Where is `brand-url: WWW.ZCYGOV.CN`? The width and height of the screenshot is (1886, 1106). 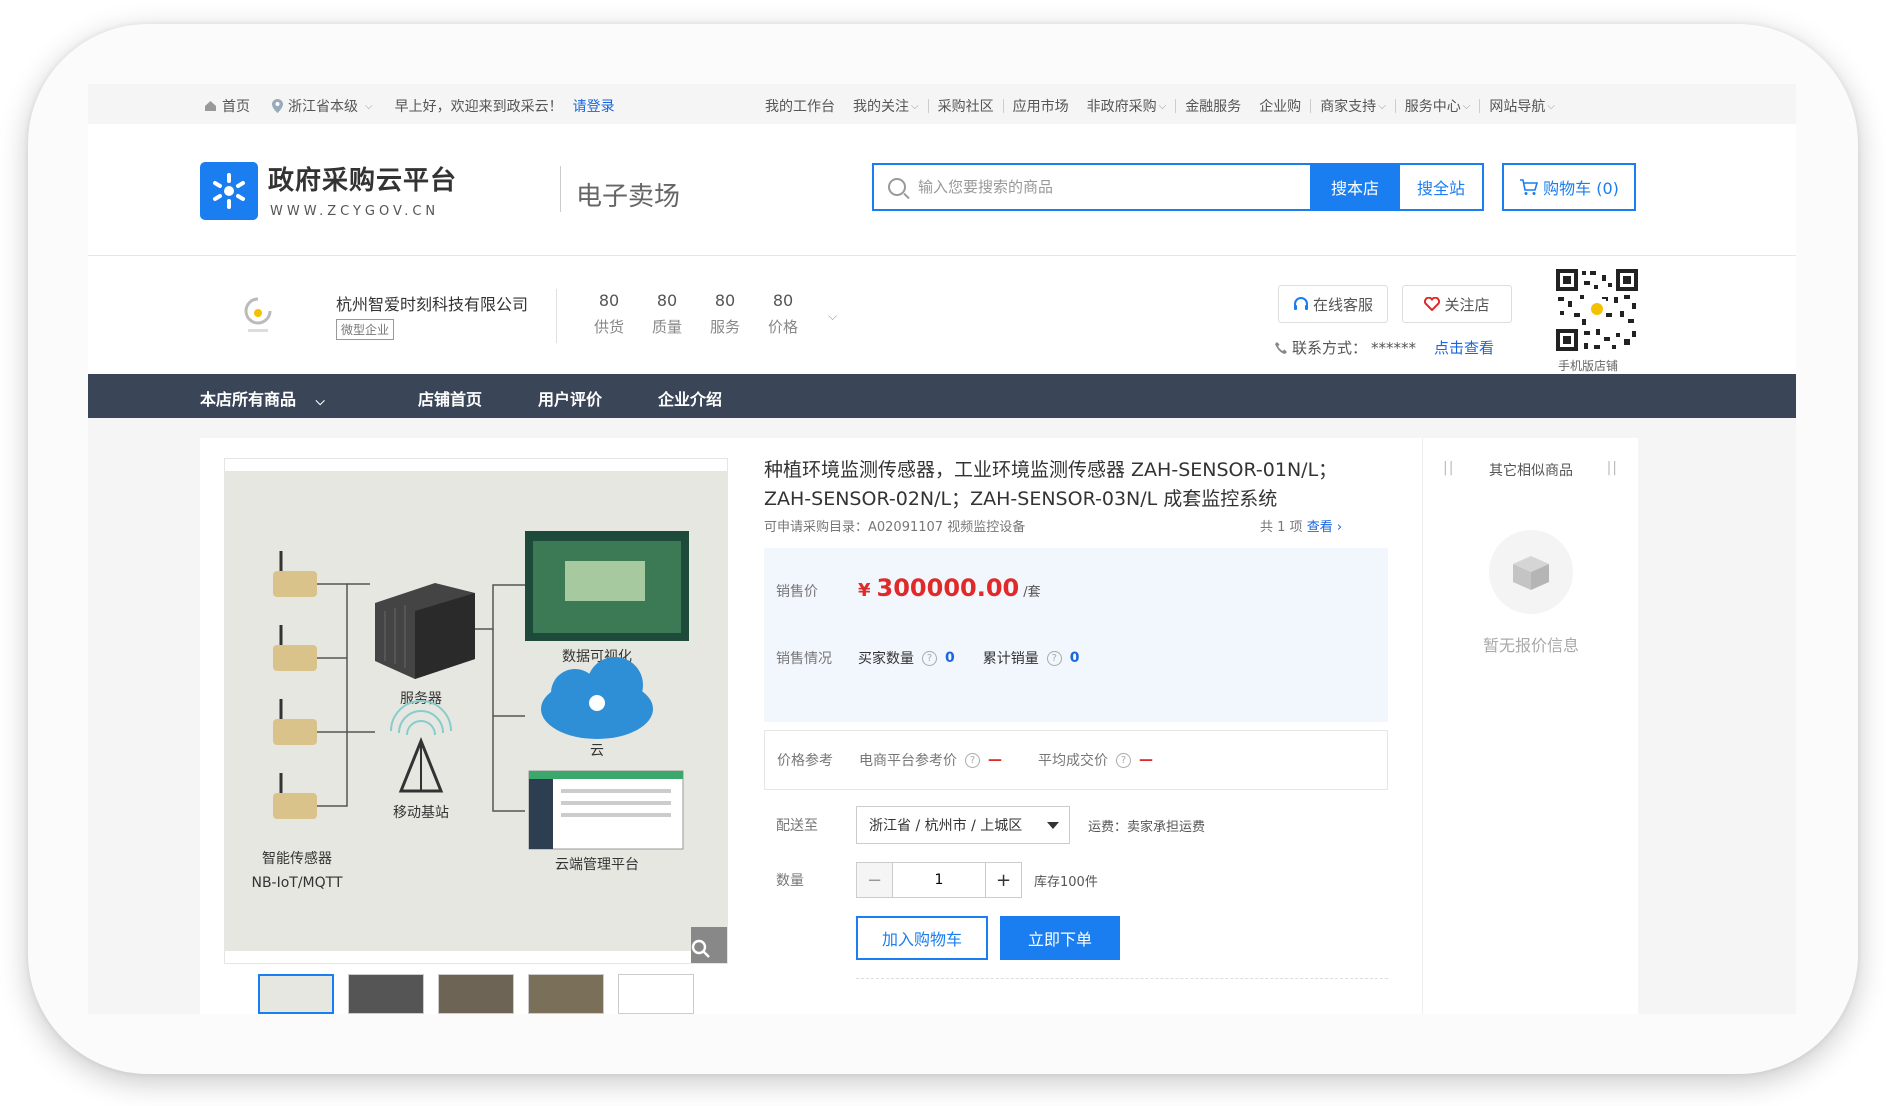 brand-url: WWW.ZCYGOV.CN is located at coordinates (355, 211).